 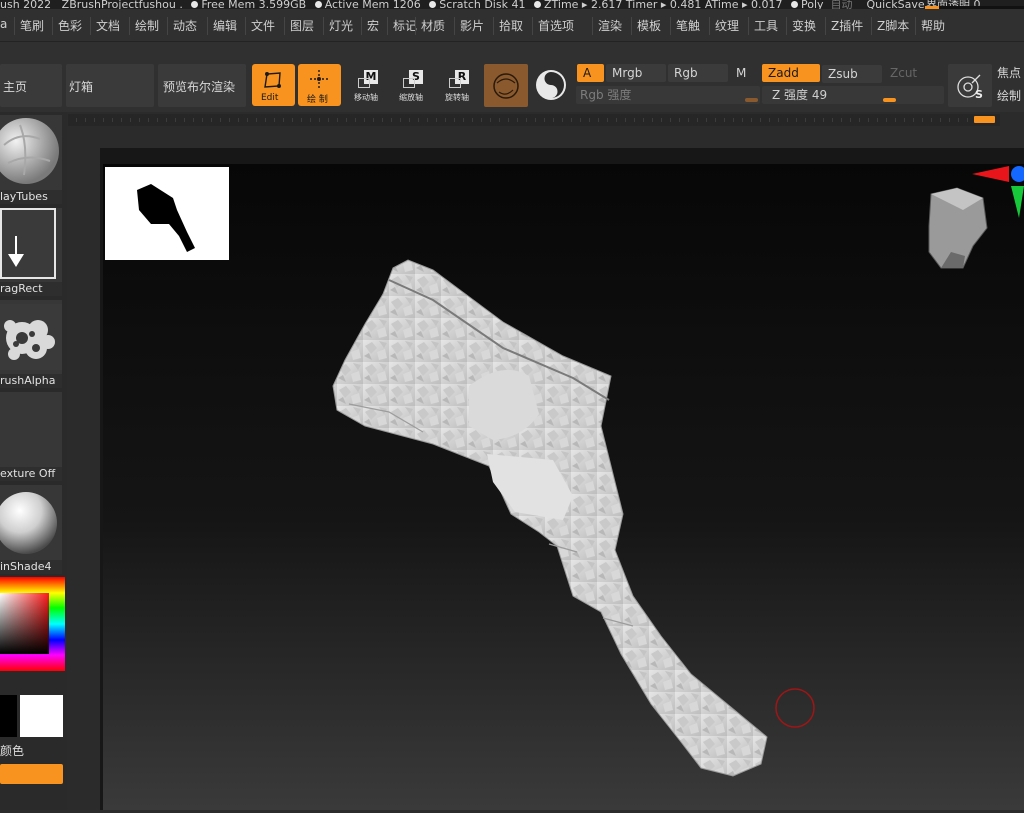 What do you see at coordinates (405, 25) in the screenshot?
I see `menu-item: 标记` at bounding box center [405, 25].